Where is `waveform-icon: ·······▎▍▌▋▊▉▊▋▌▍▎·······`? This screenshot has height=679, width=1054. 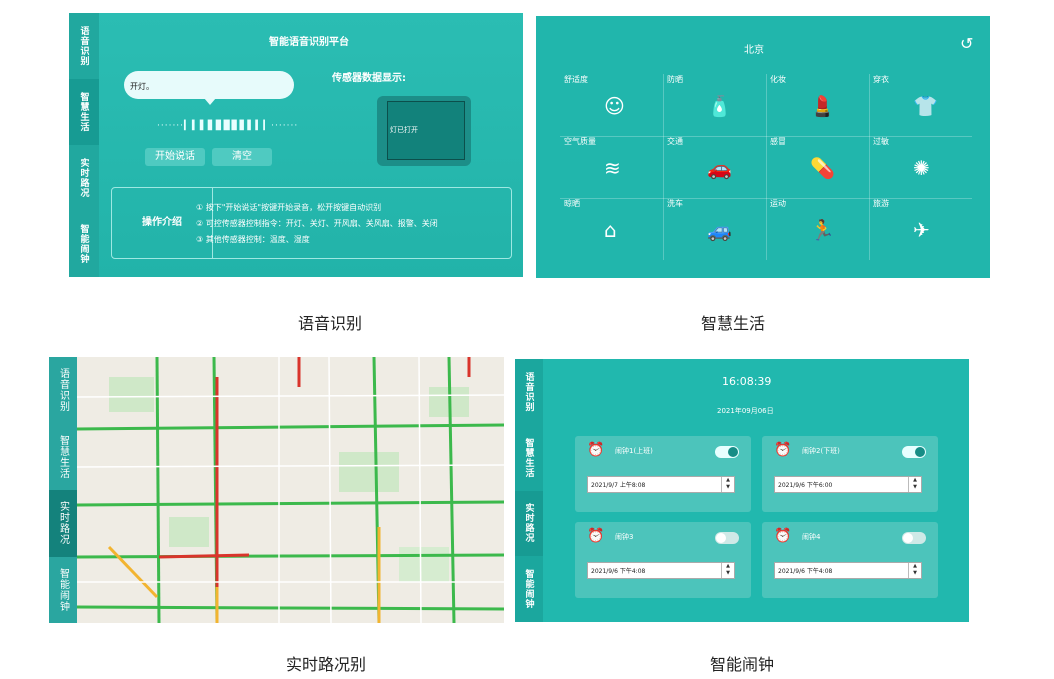 waveform-icon: ·······▎▍▌▋▊▉▊▋▌▍▎······· is located at coordinates (228, 126).